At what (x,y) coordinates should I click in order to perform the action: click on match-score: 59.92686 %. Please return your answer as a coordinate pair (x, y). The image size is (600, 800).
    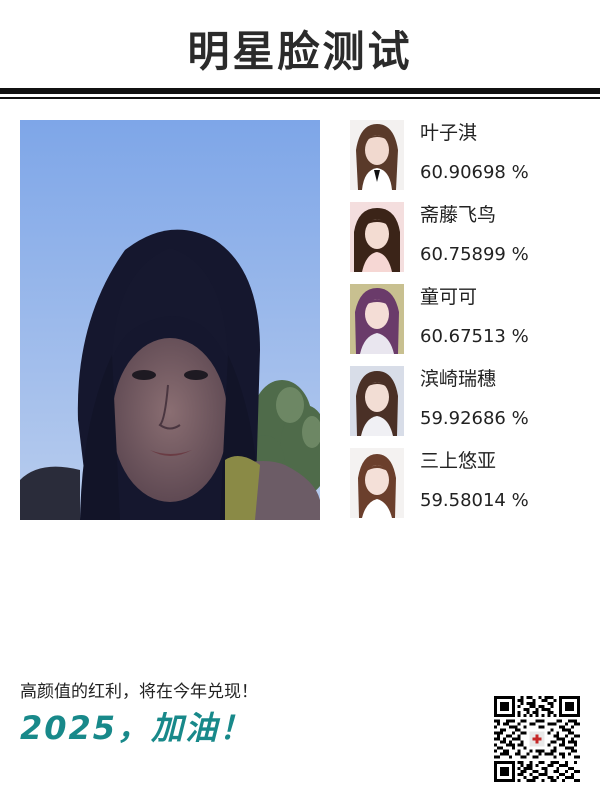
    Looking at the image, I should click on (474, 418).